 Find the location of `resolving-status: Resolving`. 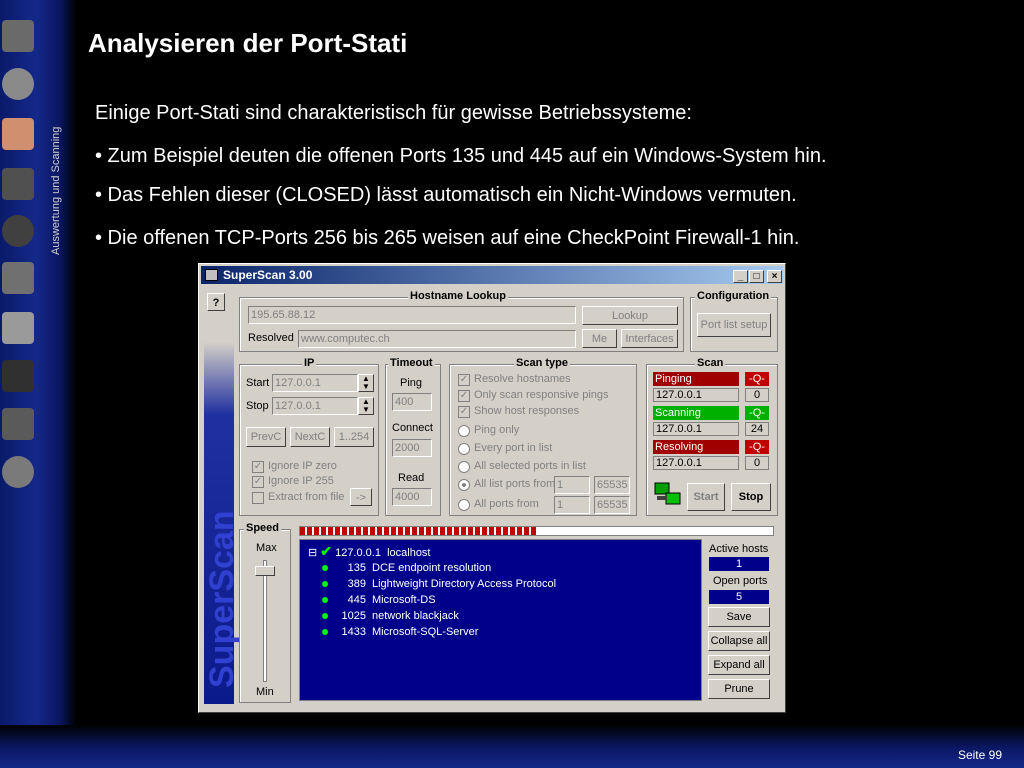

resolving-status: Resolving is located at coordinates (696, 447).